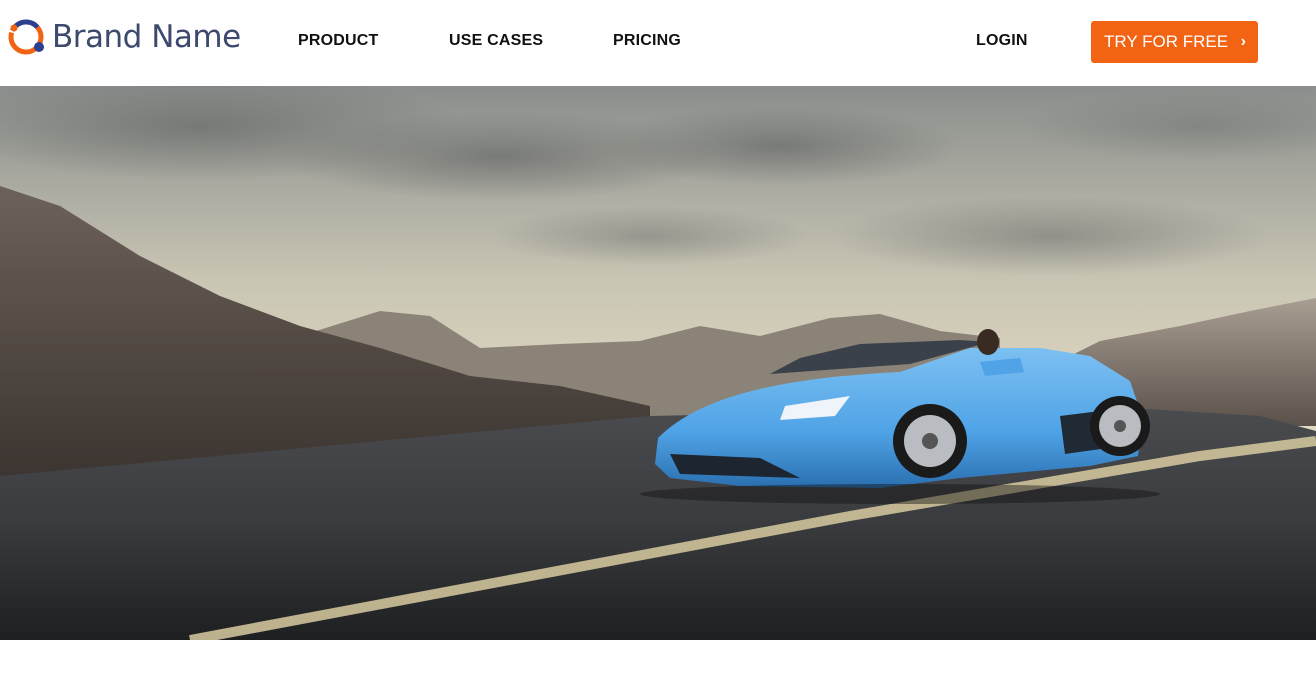  Describe the element at coordinates (496, 41) in the screenshot. I see `nav-use-cases: USE CASES` at that location.